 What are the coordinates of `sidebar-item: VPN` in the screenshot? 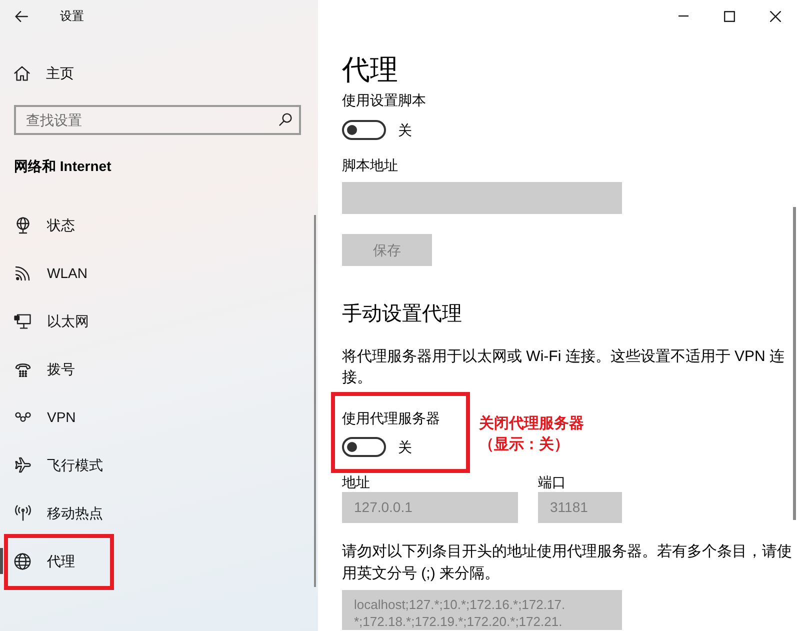 It's located at (155, 417).